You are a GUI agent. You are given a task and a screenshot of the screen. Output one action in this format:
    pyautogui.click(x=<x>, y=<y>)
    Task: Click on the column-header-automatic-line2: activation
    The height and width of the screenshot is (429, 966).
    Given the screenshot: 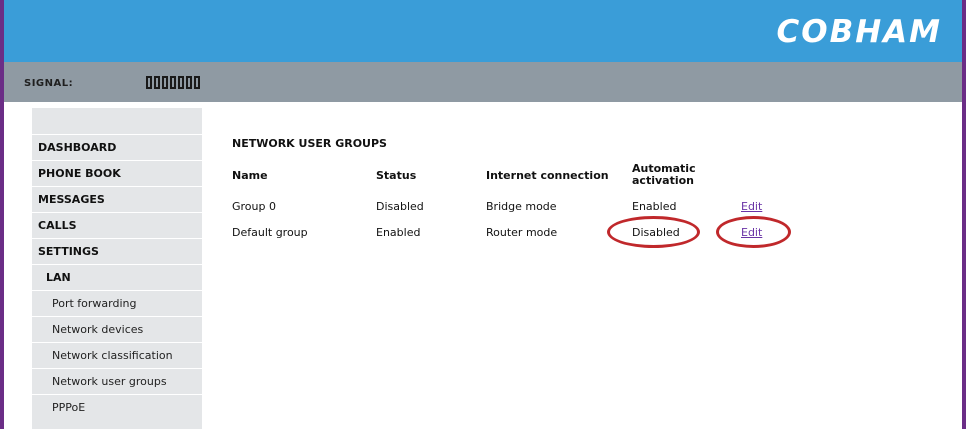 What is the action you would take?
    pyautogui.click(x=663, y=180)
    